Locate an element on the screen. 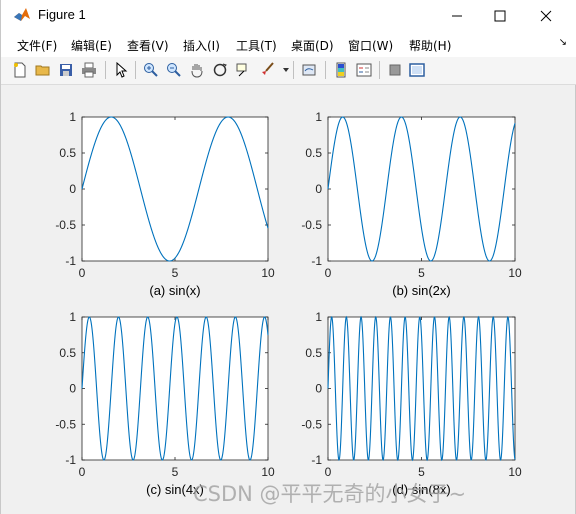 The image size is (576, 514). window-title: Figure 1 is located at coordinates (62, 14).